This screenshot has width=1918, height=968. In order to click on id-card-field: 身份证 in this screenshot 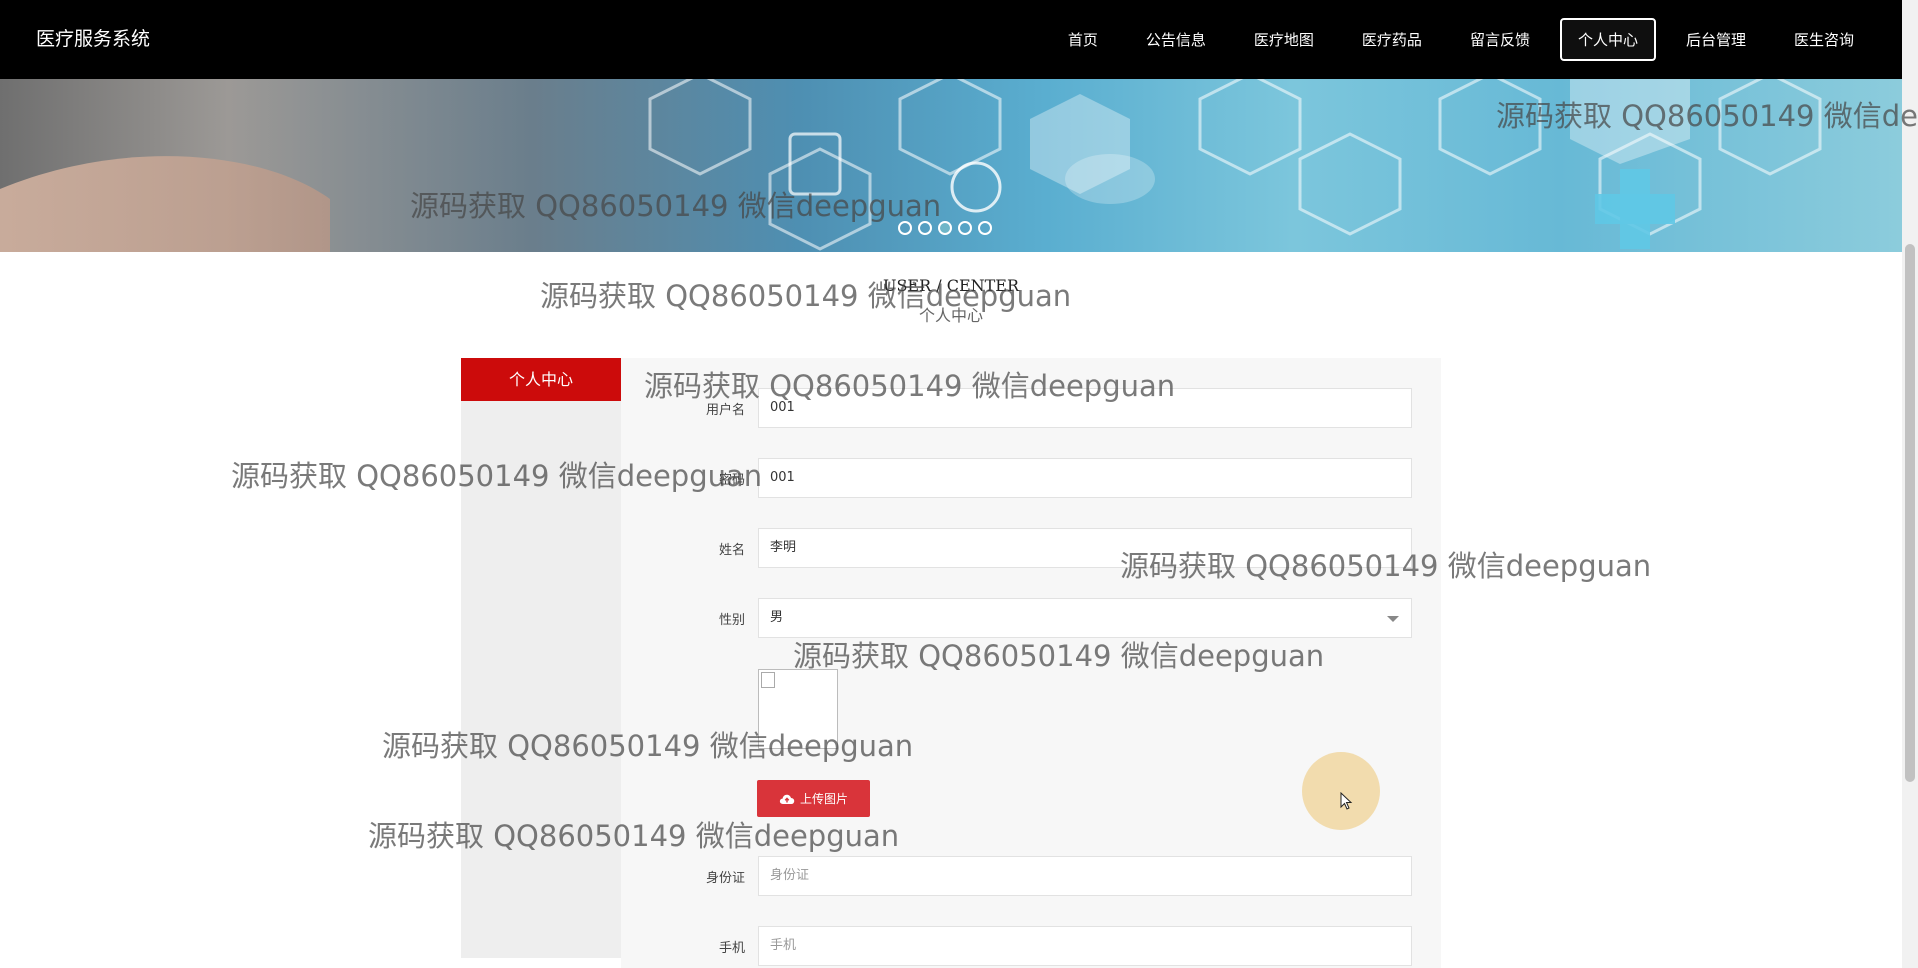, I will do `click(1085, 876)`.